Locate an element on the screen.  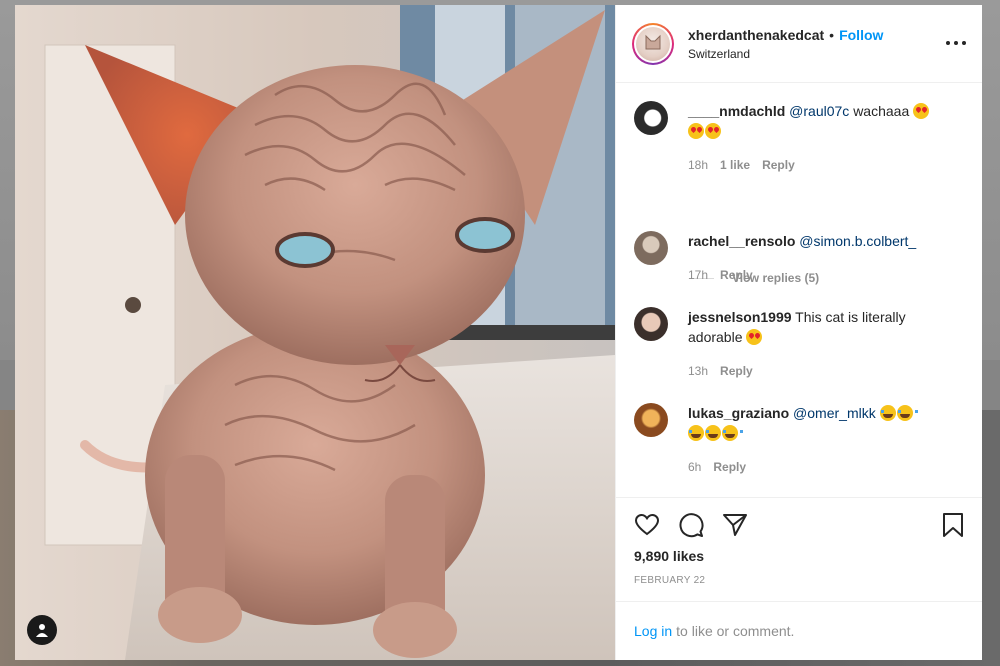
likes-count: 9,890 likes is located at coordinates (669, 556).